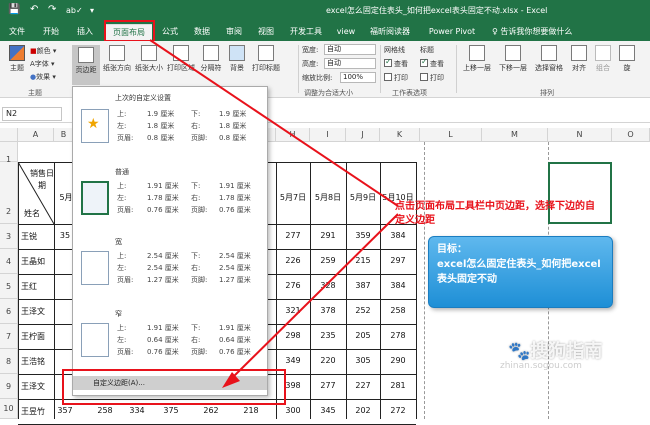  I want to click on watermark-logo: 🐾搜狗指南, so click(555, 351).